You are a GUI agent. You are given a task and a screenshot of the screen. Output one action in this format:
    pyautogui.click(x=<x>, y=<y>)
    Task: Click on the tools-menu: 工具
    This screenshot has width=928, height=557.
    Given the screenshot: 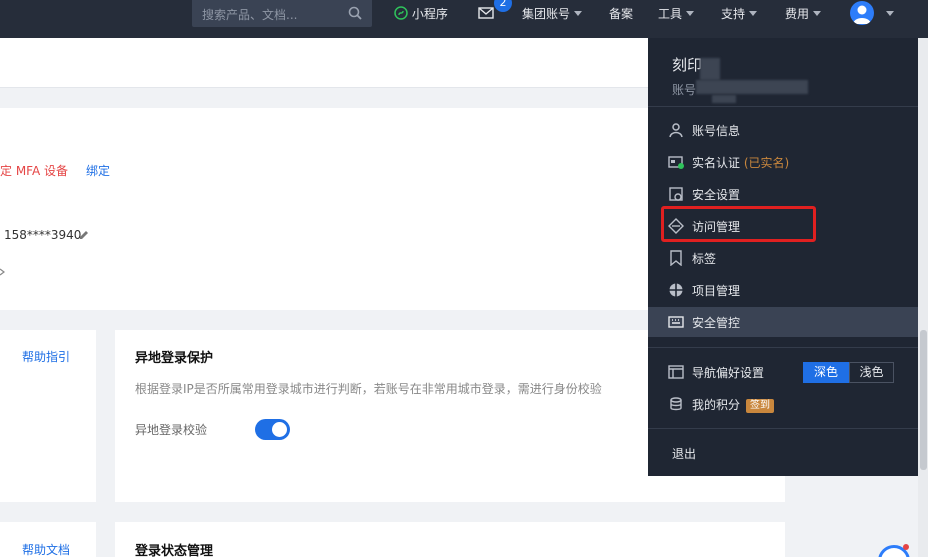 What is the action you would take?
    pyautogui.click(x=676, y=13)
    